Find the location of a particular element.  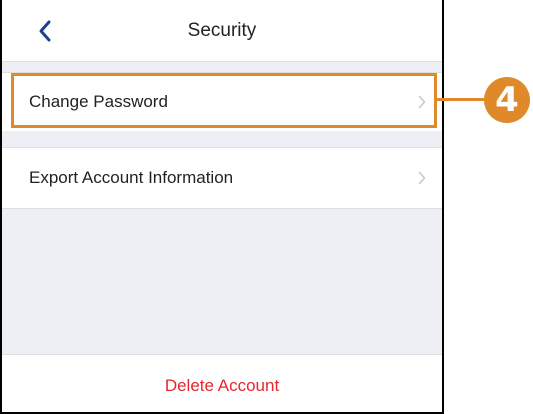

export-account-information-row: Export Account Information is located at coordinates (222, 178).